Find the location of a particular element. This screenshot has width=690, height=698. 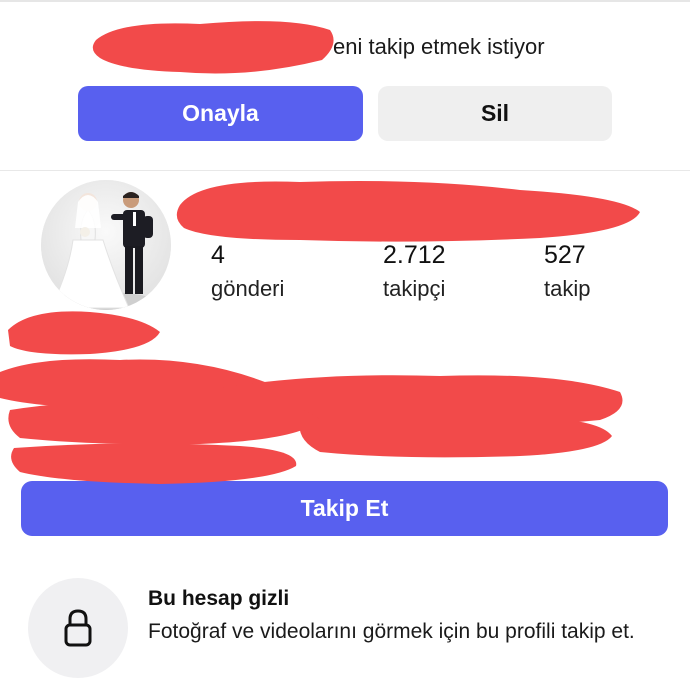

avatar is located at coordinates (106, 245).